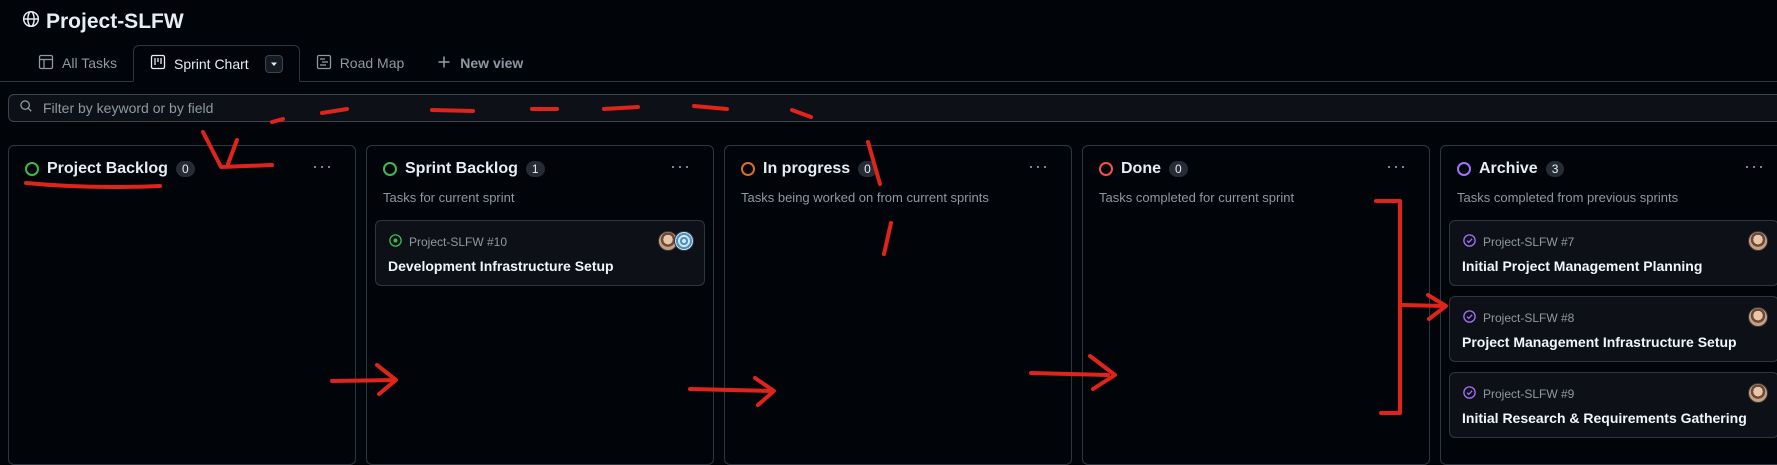  Describe the element at coordinates (501, 266) in the screenshot. I see `card-title: Development Infrastructure Setup` at that location.